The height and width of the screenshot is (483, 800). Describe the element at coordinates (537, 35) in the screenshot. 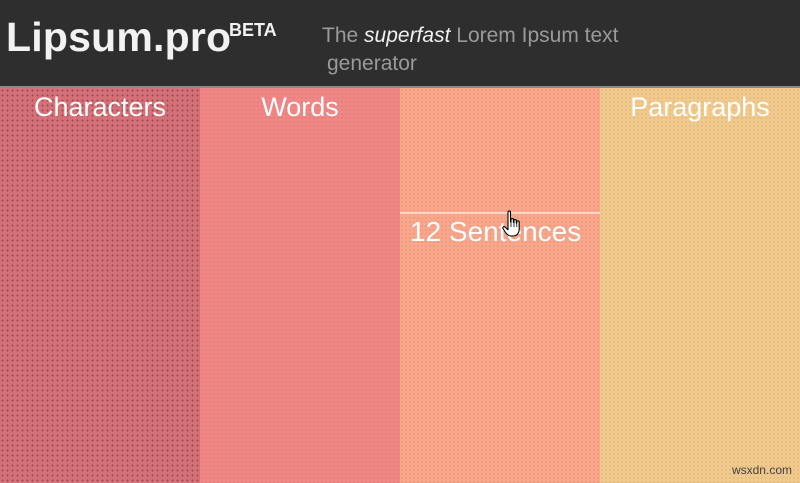

I see `tagline-rest: Lorem Ipsum text` at that location.